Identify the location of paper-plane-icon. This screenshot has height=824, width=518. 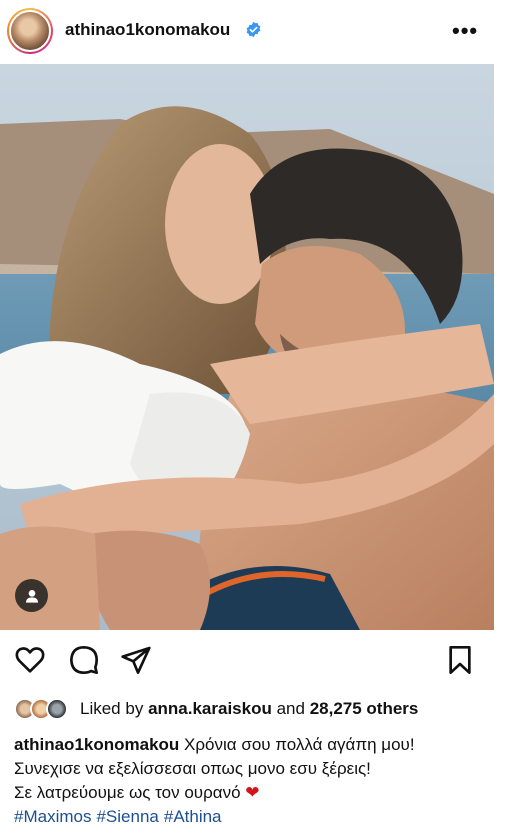
(136, 660).